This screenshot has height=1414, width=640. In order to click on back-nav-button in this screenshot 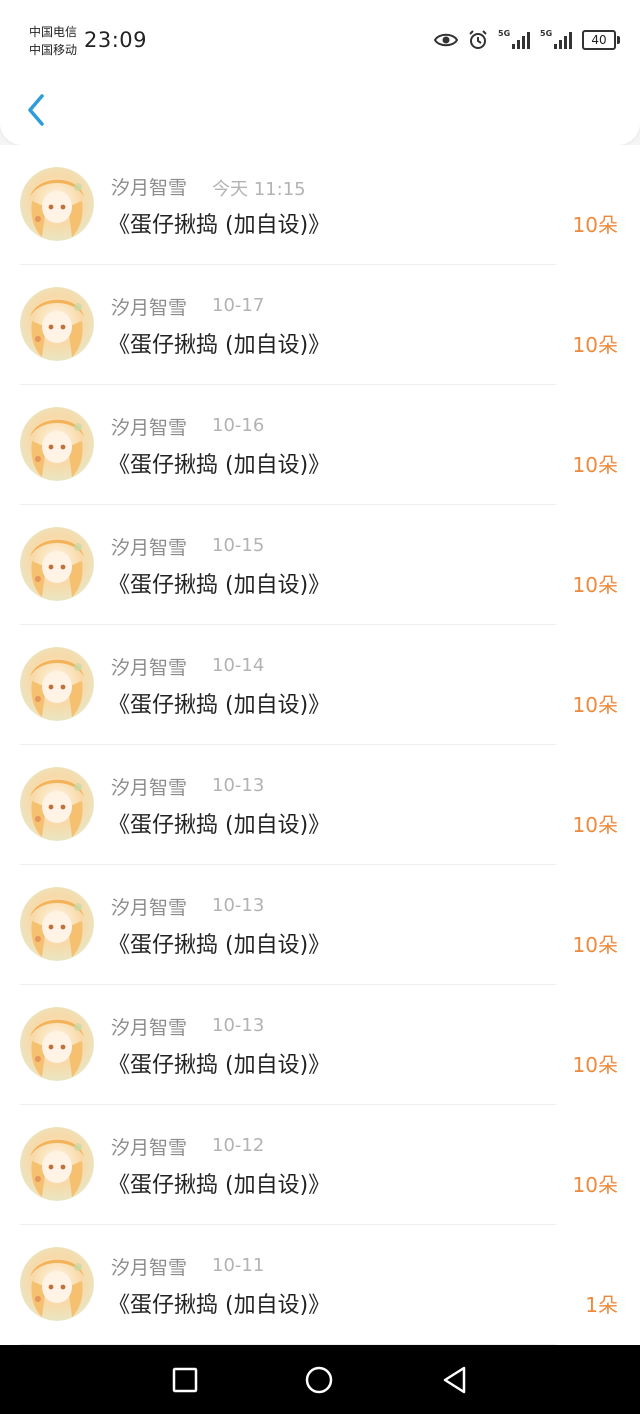, I will do `click(455, 1380)`.